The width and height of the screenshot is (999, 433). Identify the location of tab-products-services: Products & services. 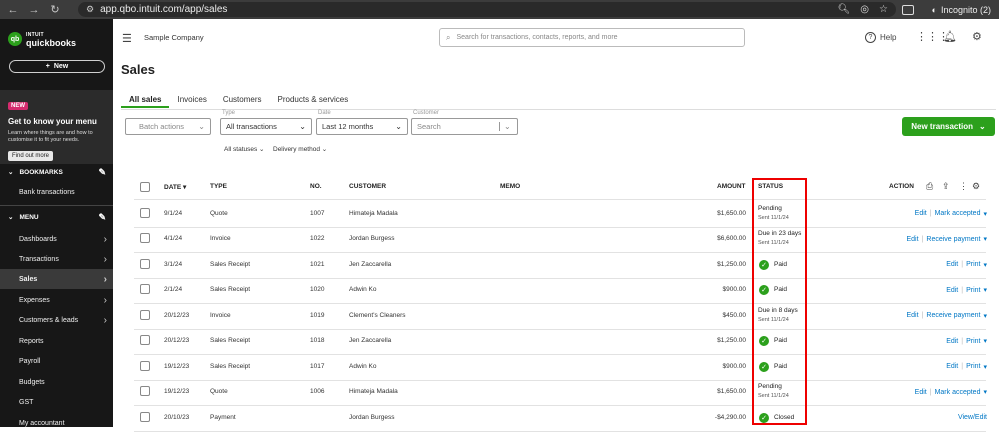
(313, 101).